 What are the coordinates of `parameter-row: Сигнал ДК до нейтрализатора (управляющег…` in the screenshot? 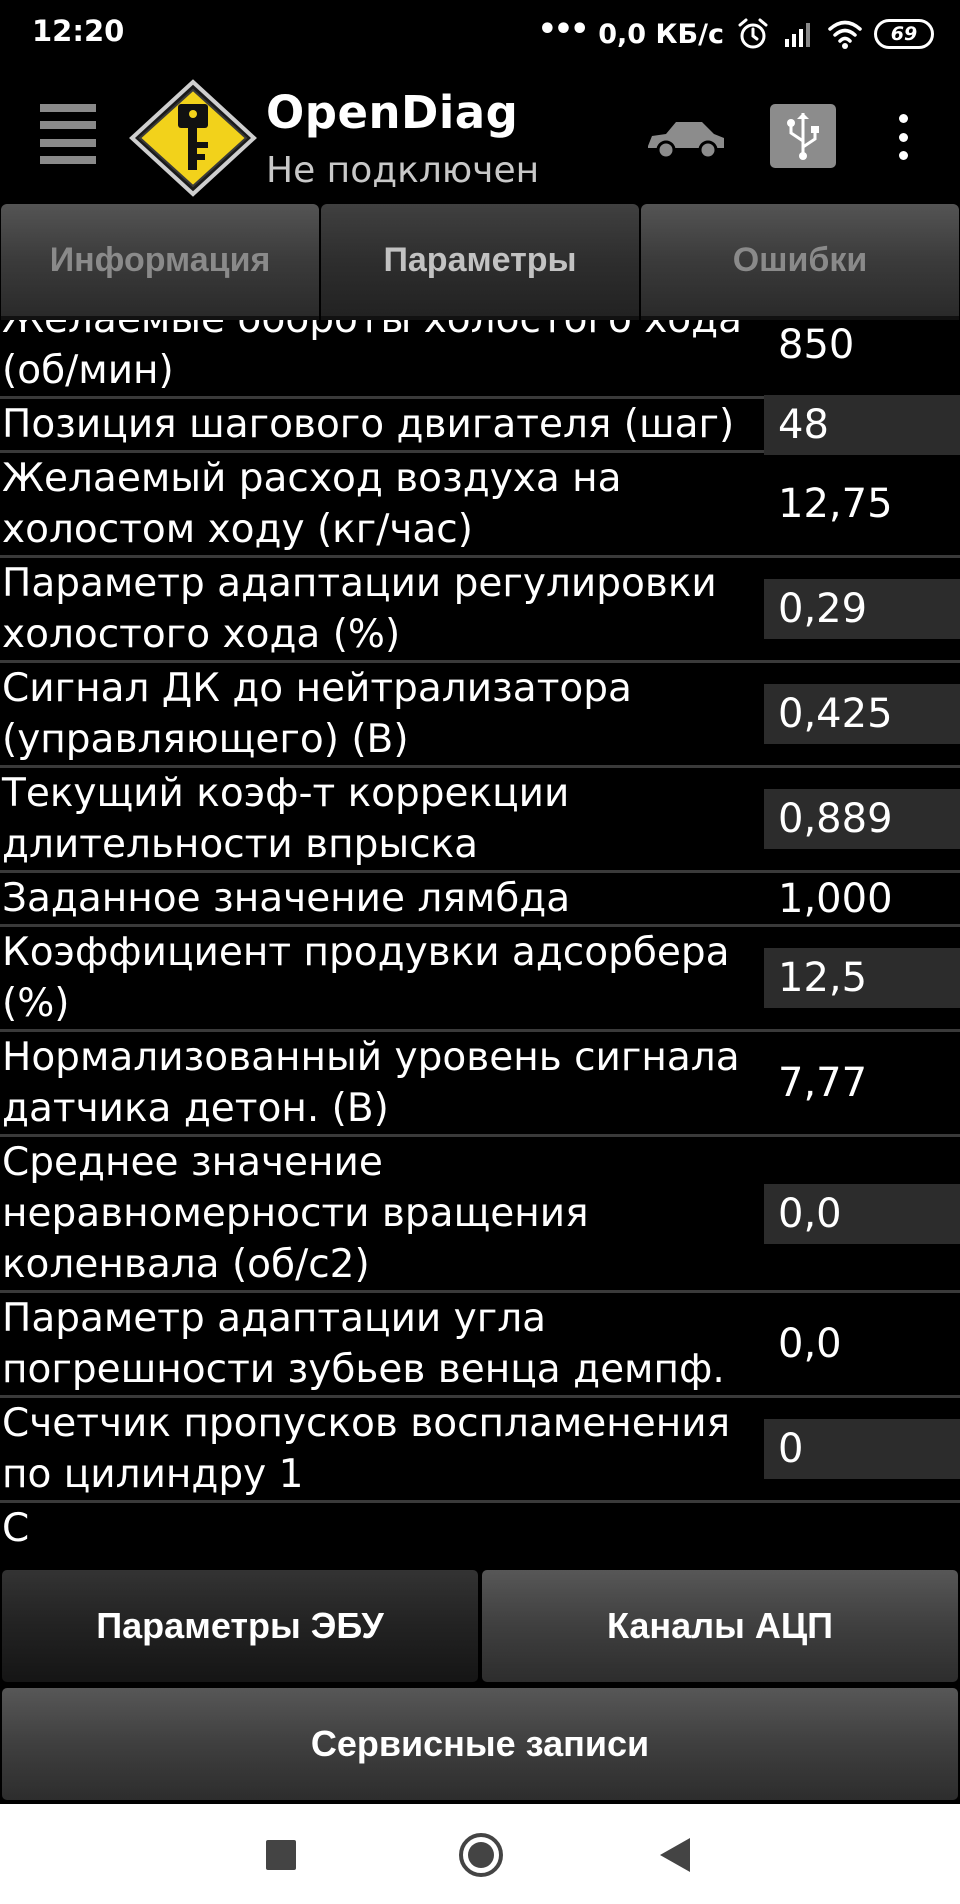 It's located at (480, 715).